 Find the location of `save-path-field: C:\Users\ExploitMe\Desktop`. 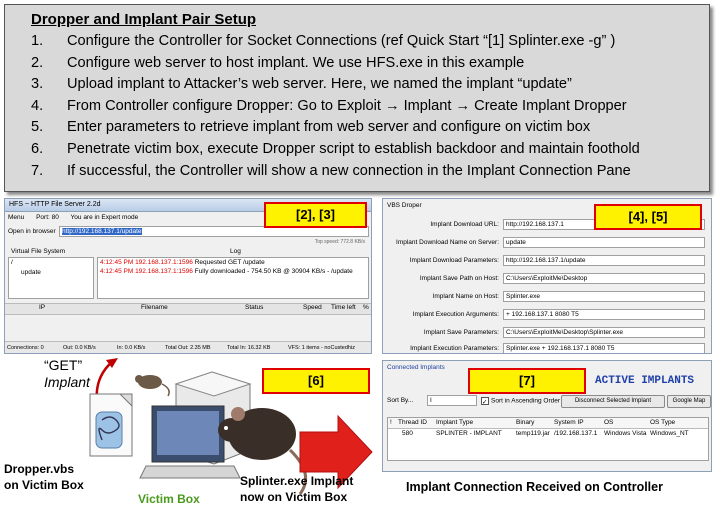

save-path-field: C:\Users\ExploitMe\Desktop is located at coordinates (604, 278).